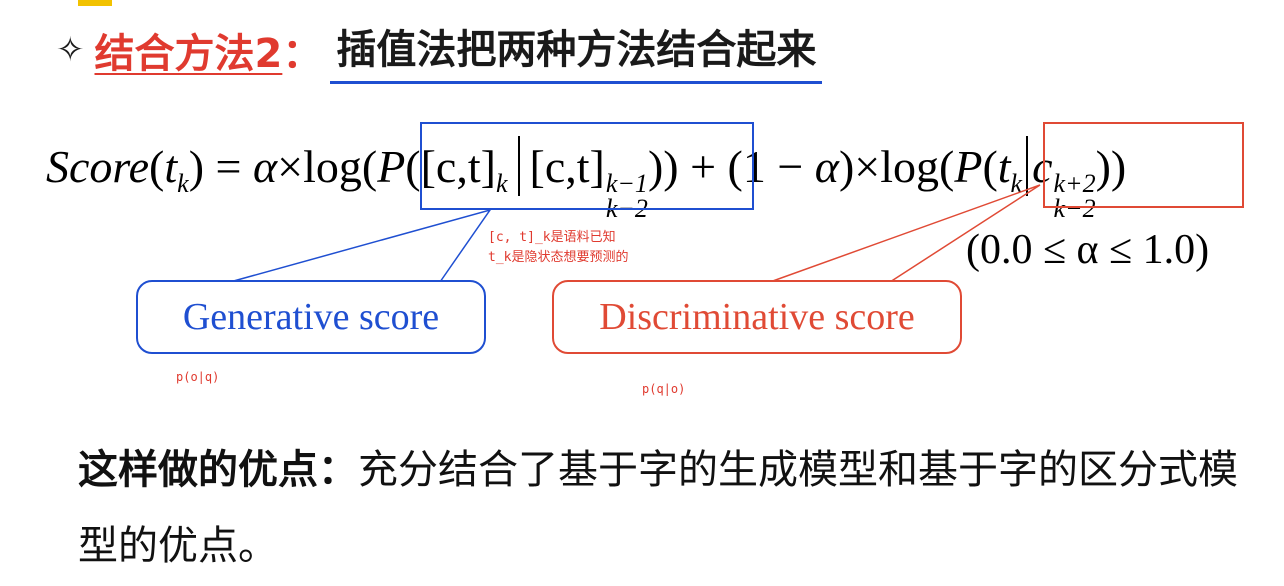 Image resolution: width=1284 pixels, height=586 pixels. What do you see at coordinates (664, 389) in the screenshot?
I see `p-q-given-o-label: p(q|o)` at bounding box center [664, 389].